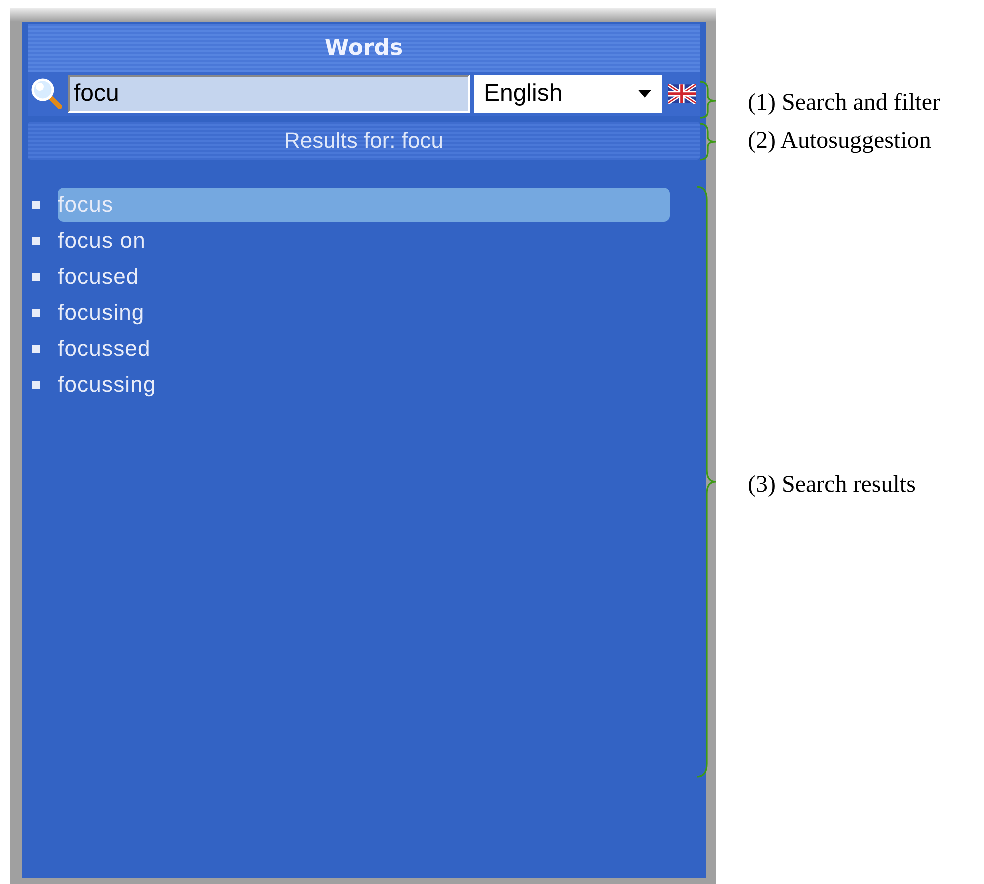 This screenshot has height=884, width=984. What do you see at coordinates (364, 313) in the screenshot?
I see `result-item: focusing` at bounding box center [364, 313].